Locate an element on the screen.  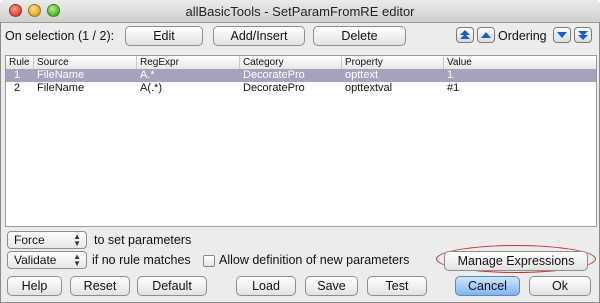
test-button: Test is located at coordinates (397, 286).